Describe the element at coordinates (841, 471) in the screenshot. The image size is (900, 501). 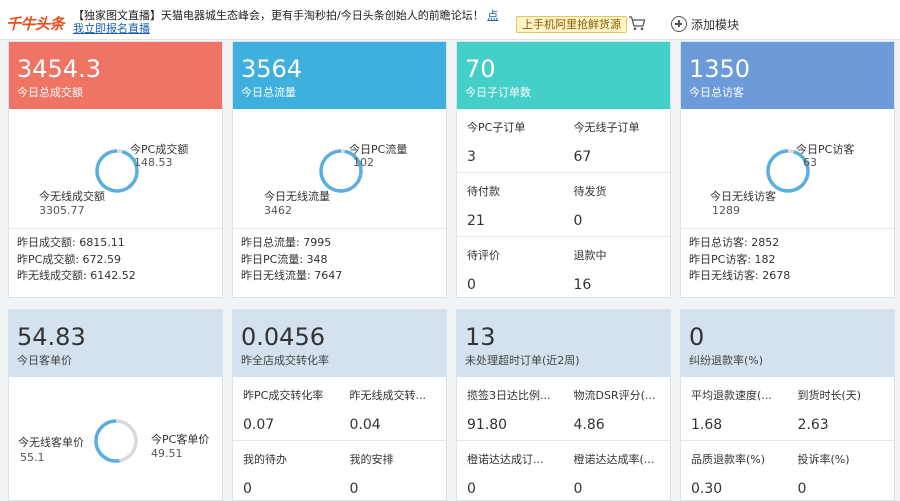
I see `stat-cell: 投诉率(%) 0` at that location.